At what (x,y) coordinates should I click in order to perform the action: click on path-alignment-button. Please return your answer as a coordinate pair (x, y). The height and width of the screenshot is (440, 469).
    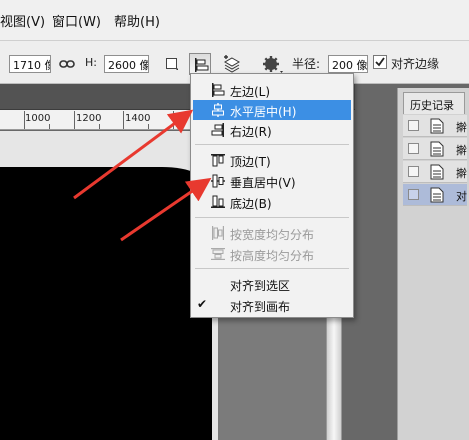
    Looking at the image, I should click on (200, 64).